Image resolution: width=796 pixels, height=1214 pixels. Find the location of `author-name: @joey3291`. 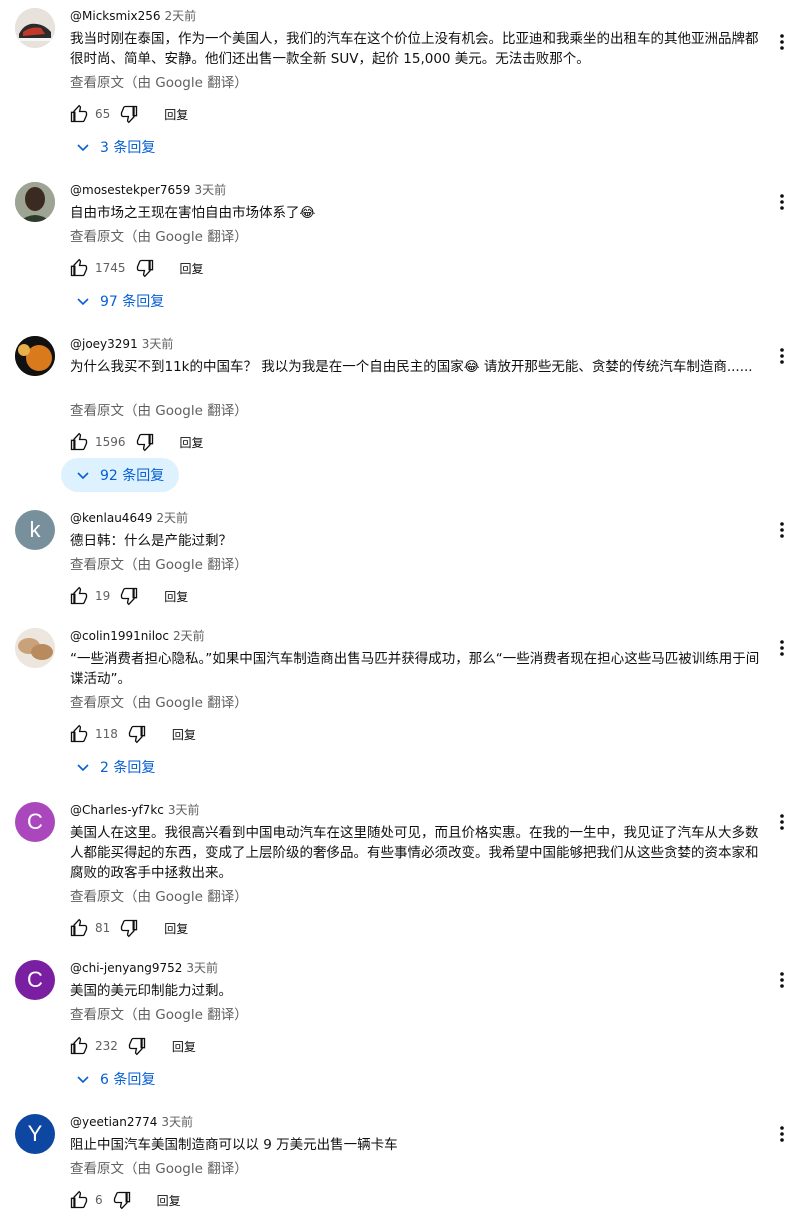

author-name: @joey3291 is located at coordinates (104, 344).